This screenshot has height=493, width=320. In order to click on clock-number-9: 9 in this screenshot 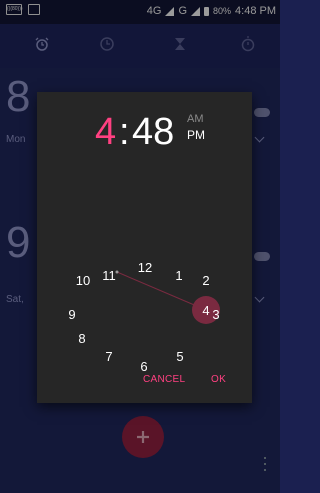, I will do `click(71, 314)`.